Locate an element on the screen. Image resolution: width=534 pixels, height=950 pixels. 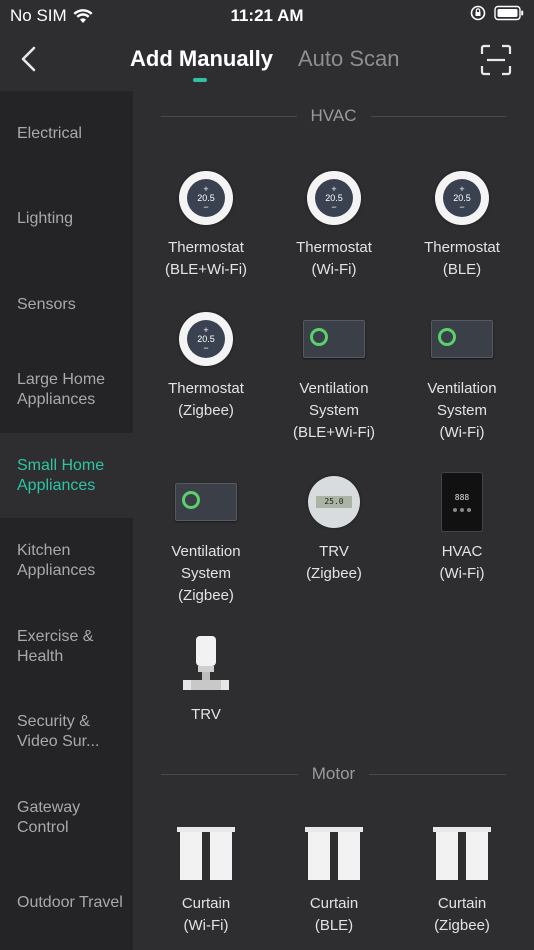
trv-round-icon: 25.0 is located at coordinates (334, 502).